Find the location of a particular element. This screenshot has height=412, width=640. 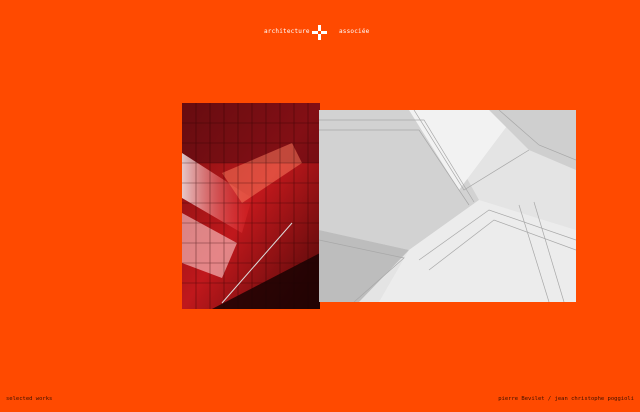

staircase-photo is located at coordinates (251, 206).